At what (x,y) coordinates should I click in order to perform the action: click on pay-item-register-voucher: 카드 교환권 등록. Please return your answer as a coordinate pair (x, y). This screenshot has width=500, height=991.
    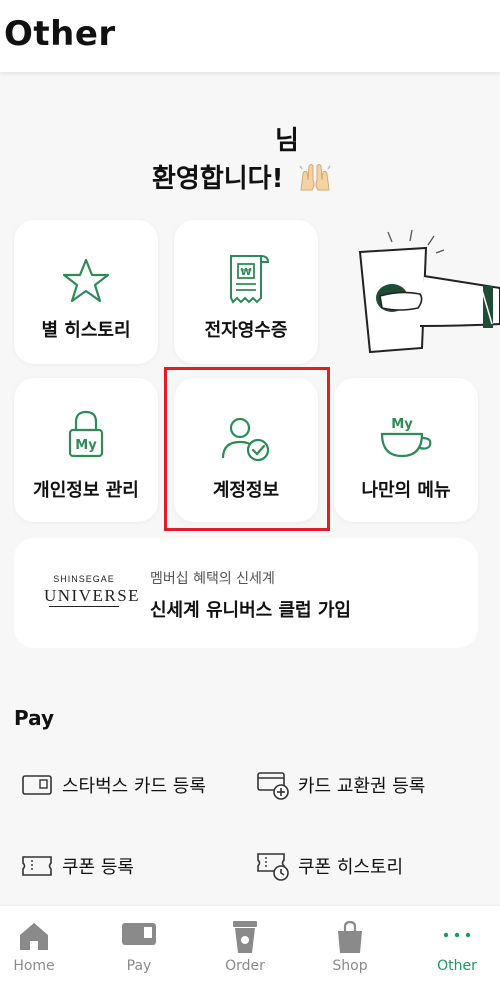
    Looking at the image, I should click on (340, 785).